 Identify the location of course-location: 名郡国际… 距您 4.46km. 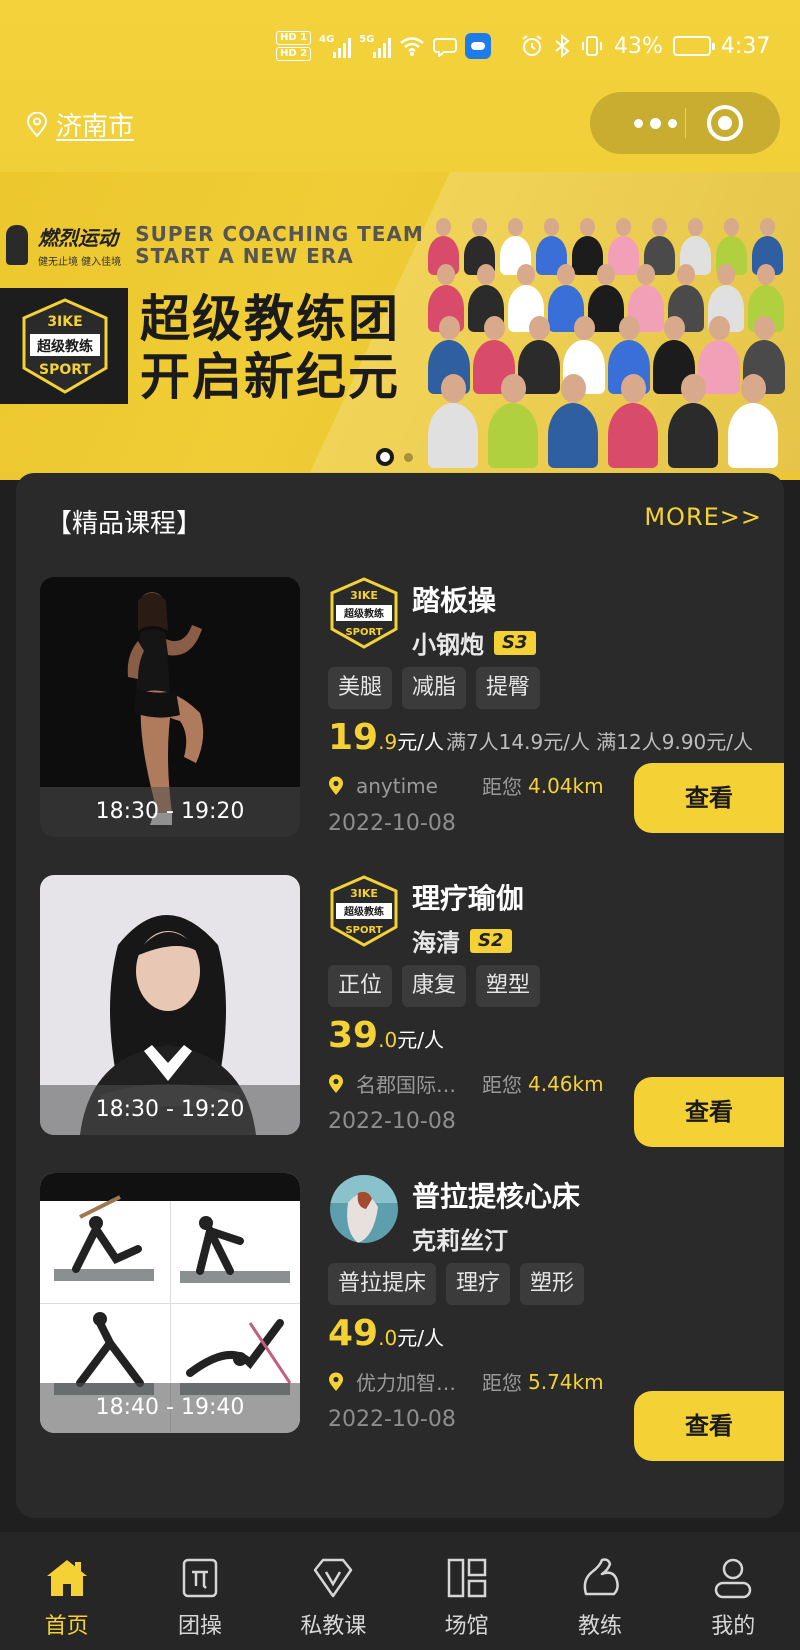
(466, 1083).